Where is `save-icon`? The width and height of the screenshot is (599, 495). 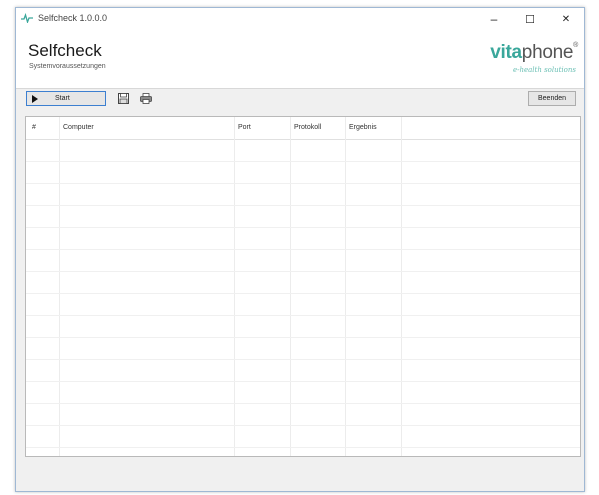
save-icon is located at coordinates (123, 98).